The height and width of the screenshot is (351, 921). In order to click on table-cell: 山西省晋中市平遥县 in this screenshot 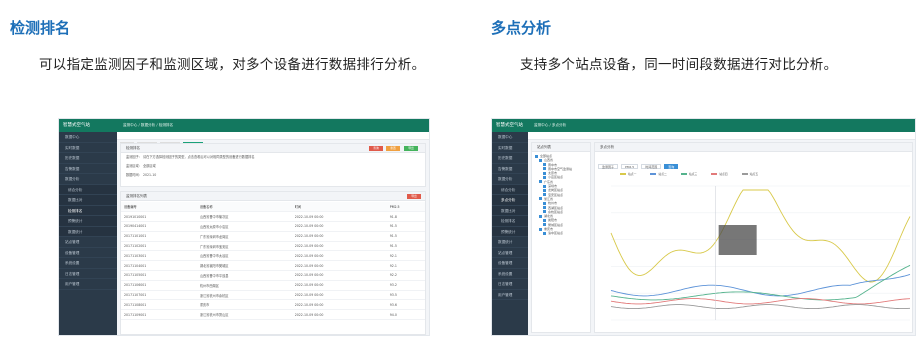, I will do `click(244, 275)`.